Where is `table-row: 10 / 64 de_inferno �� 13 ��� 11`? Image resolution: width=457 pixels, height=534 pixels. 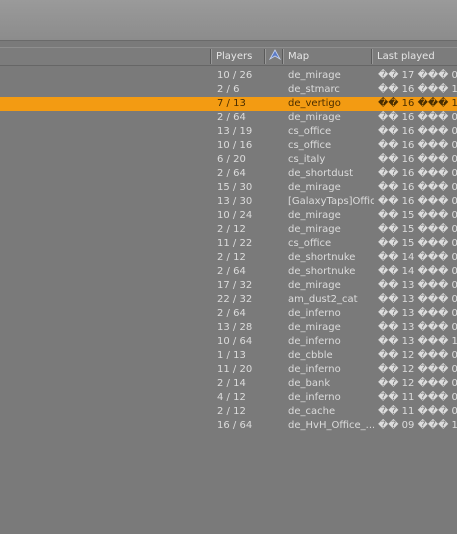
table-row: 10 / 64 de_inferno �� 13 ��� 11 is located at coordinates (228, 342).